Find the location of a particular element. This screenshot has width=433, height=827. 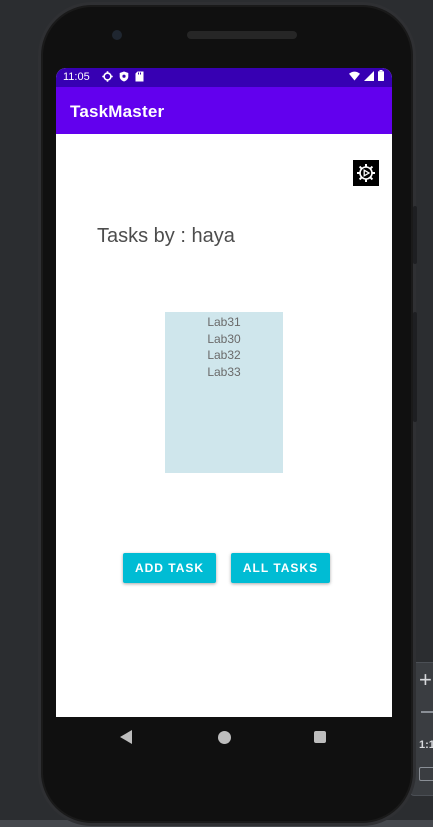

task-item: Lab33 is located at coordinates (224, 372).